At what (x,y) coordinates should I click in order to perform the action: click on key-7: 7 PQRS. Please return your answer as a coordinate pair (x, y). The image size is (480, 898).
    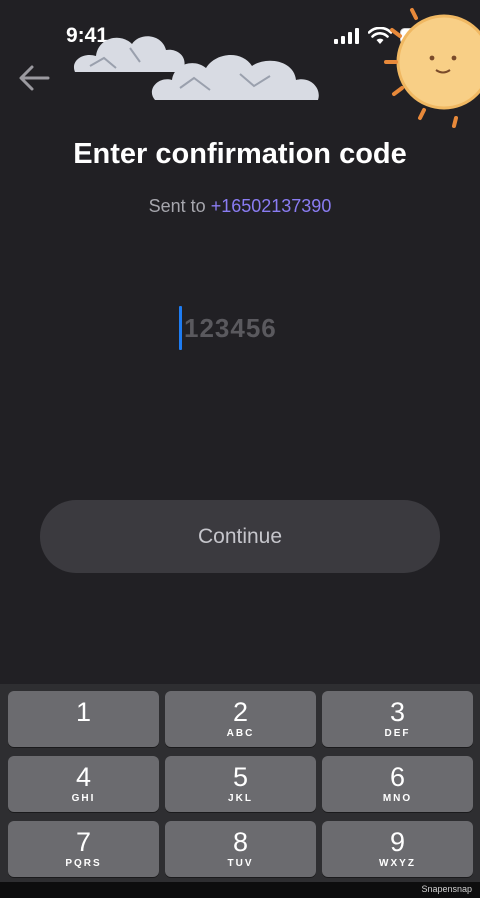
    Looking at the image, I should click on (83, 849).